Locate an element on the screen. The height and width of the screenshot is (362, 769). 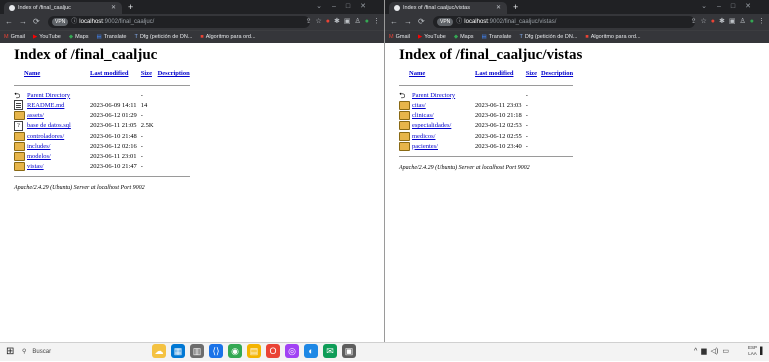
volume-icon: ◁) is located at coordinates (715, 351).